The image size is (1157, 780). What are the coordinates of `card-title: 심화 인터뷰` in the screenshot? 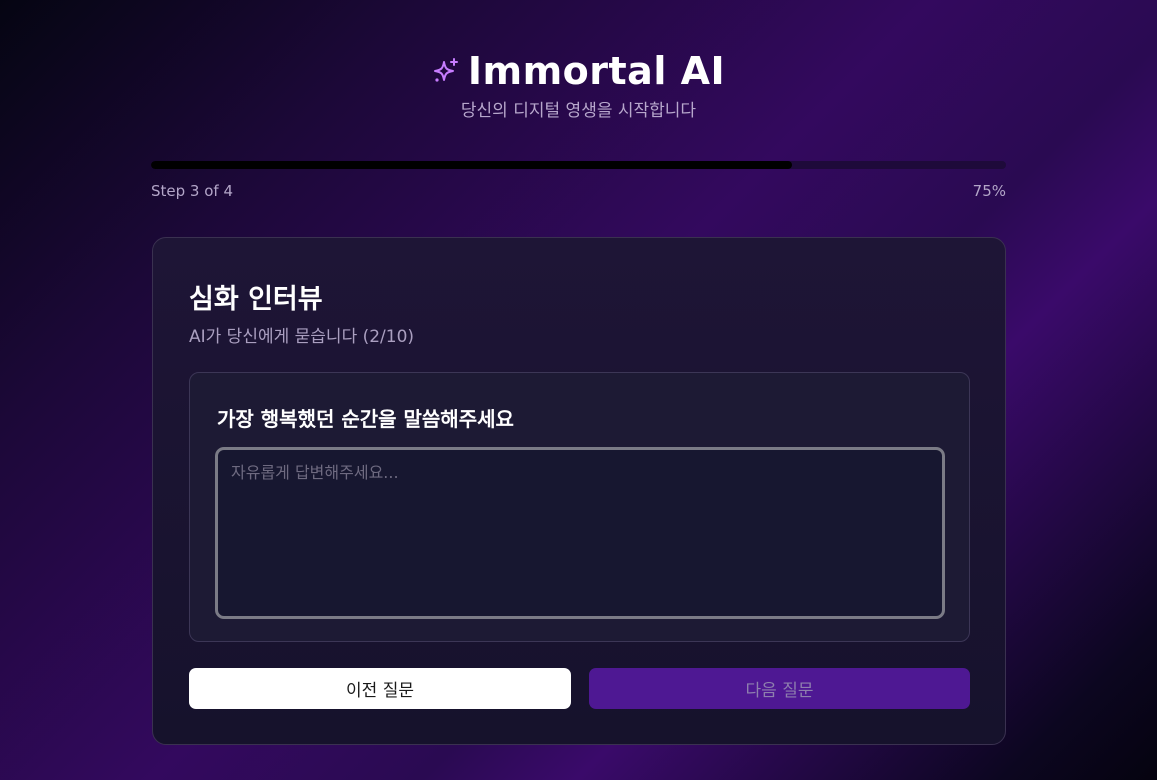 It's located at (256, 299).